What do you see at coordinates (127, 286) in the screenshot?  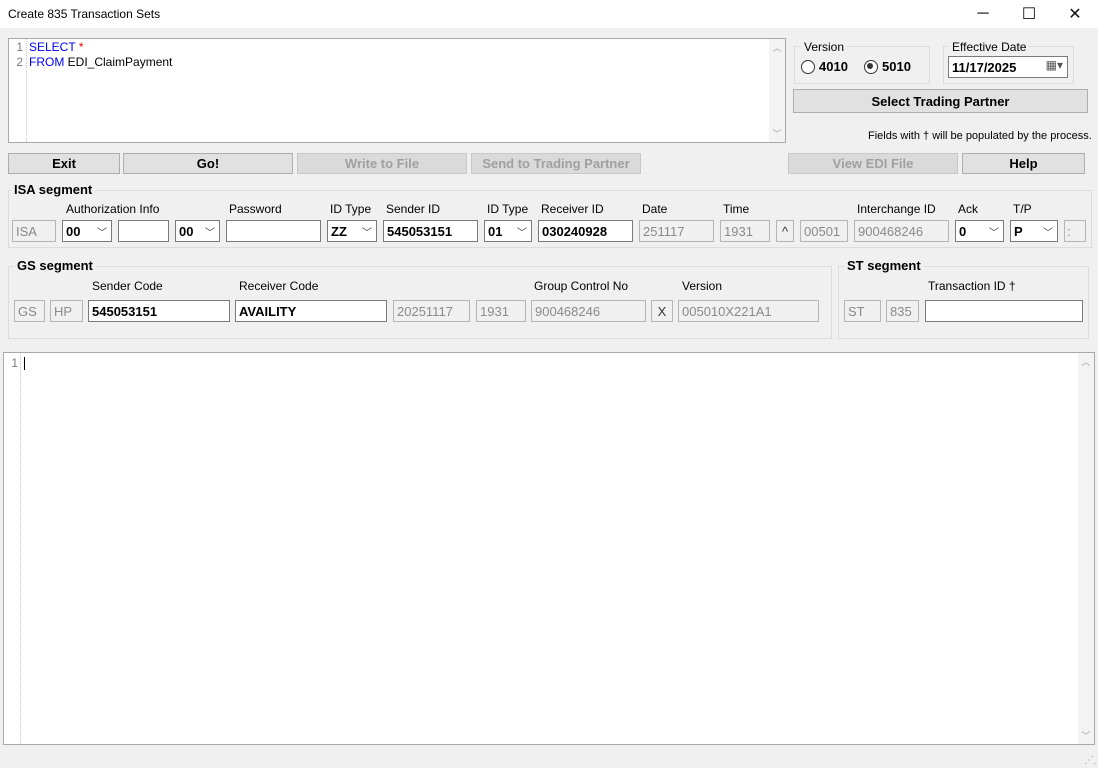 I see `sender-code-label: Sender Code` at bounding box center [127, 286].